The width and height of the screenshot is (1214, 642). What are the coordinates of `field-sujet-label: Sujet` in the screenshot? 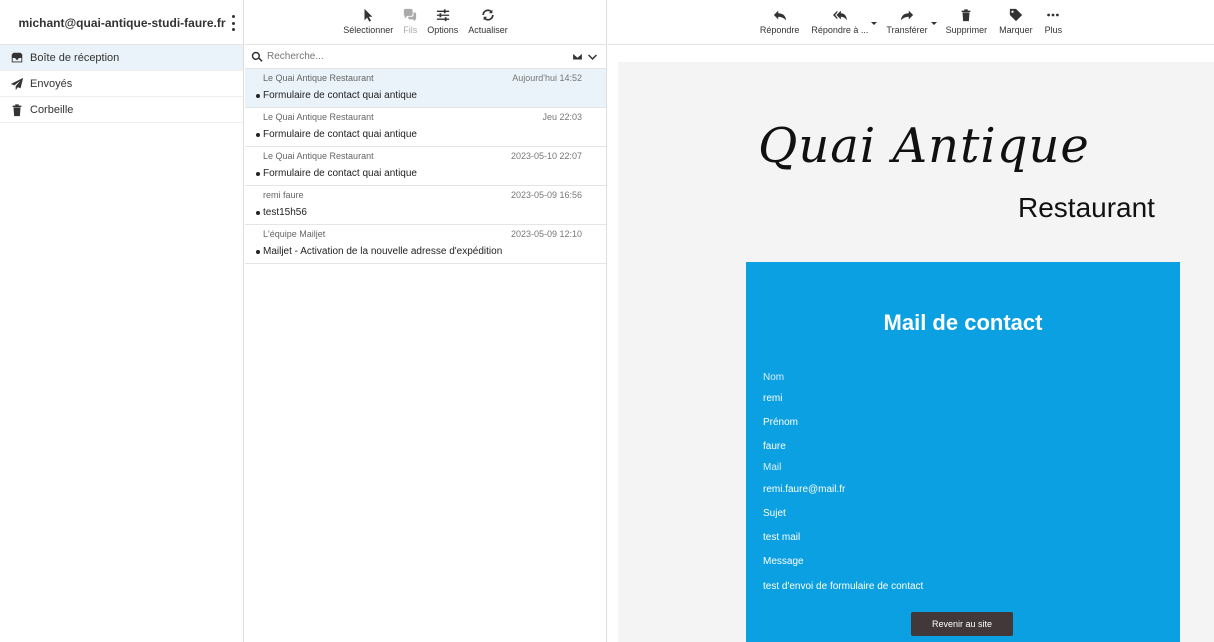 It's located at (774, 513).